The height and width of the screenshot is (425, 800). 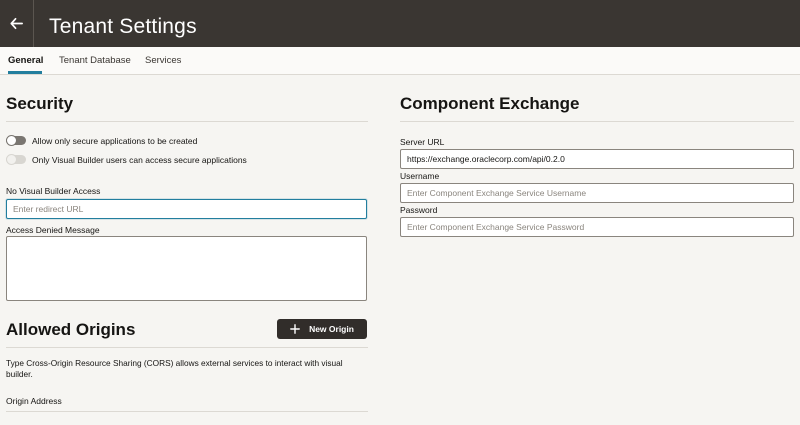 What do you see at coordinates (597, 159) in the screenshot?
I see `server-url-input` at bounding box center [597, 159].